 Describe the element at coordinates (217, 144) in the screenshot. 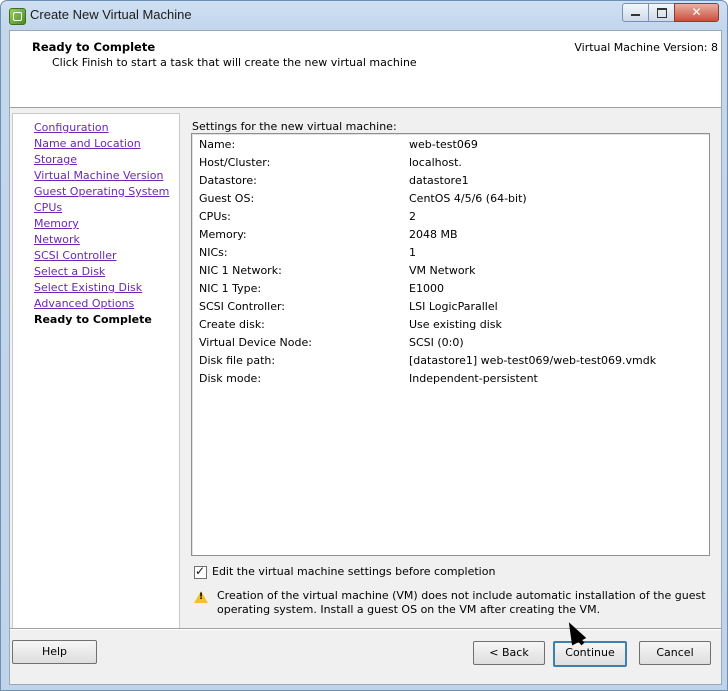

I see `summary-key: Name:` at that location.